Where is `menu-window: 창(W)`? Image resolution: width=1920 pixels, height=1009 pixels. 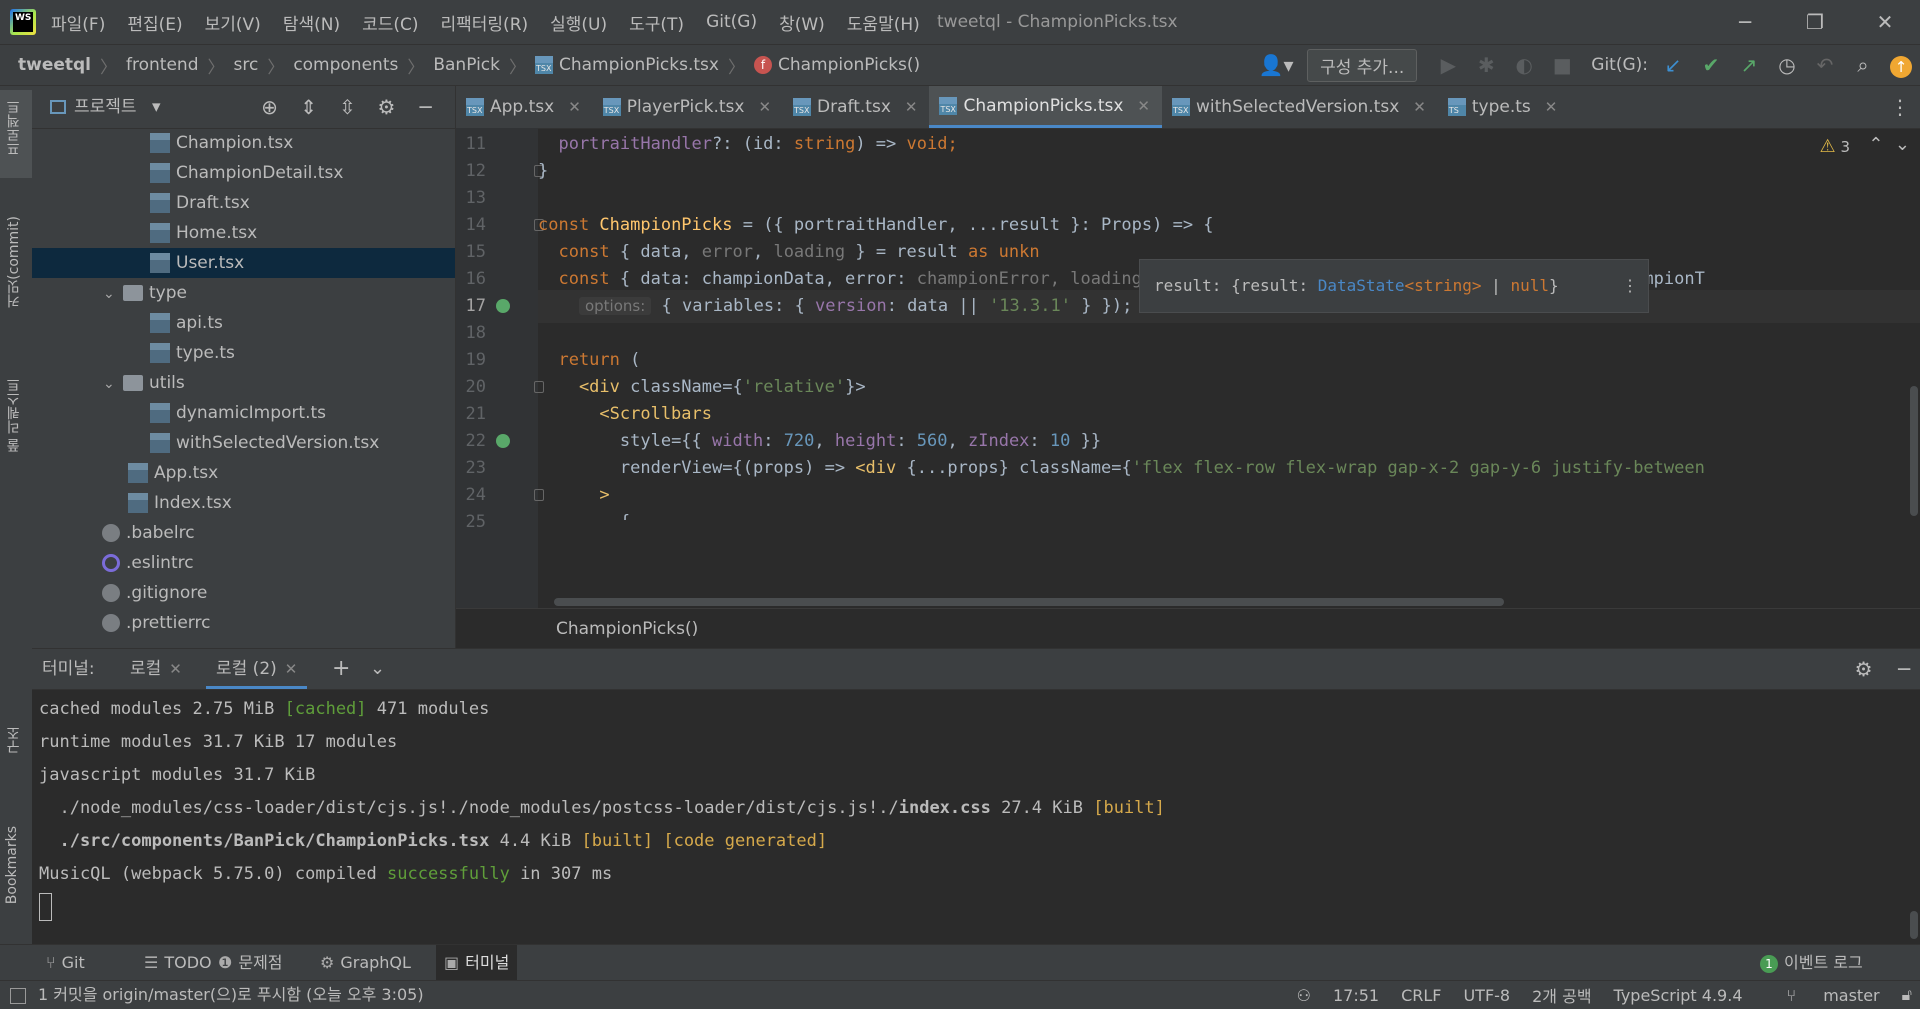
menu-window: 창(W) is located at coordinates (802, 22).